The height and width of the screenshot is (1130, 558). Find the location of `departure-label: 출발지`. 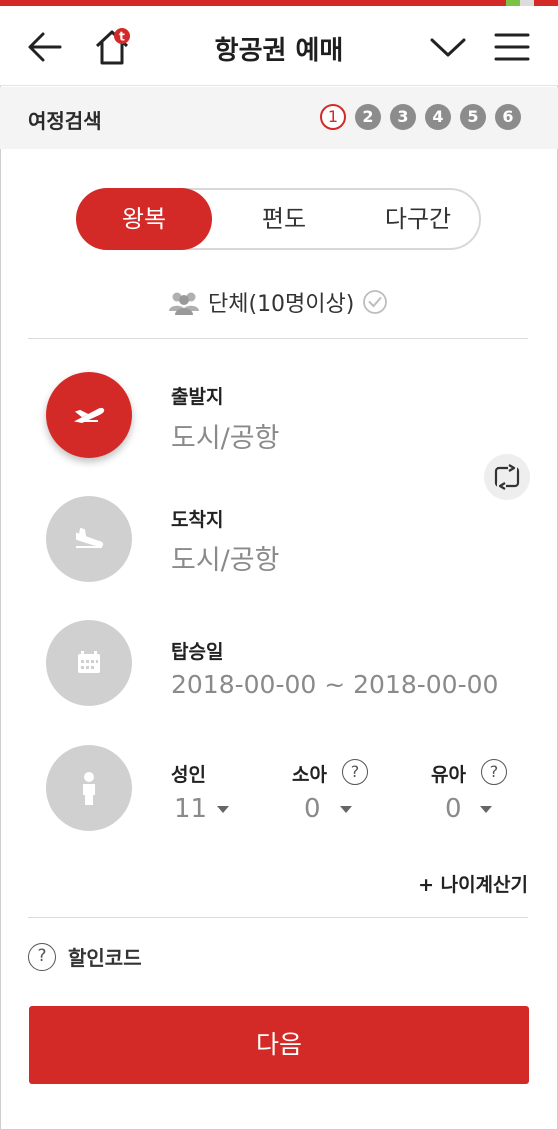

departure-label: 출발지 is located at coordinates (197, 397).